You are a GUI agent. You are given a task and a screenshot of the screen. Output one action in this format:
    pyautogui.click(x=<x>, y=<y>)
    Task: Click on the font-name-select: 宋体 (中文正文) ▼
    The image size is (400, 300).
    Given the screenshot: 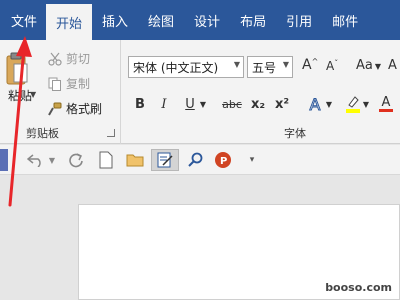 What is the action you would take?
    pyautogui.click(x=186, y=67)
    